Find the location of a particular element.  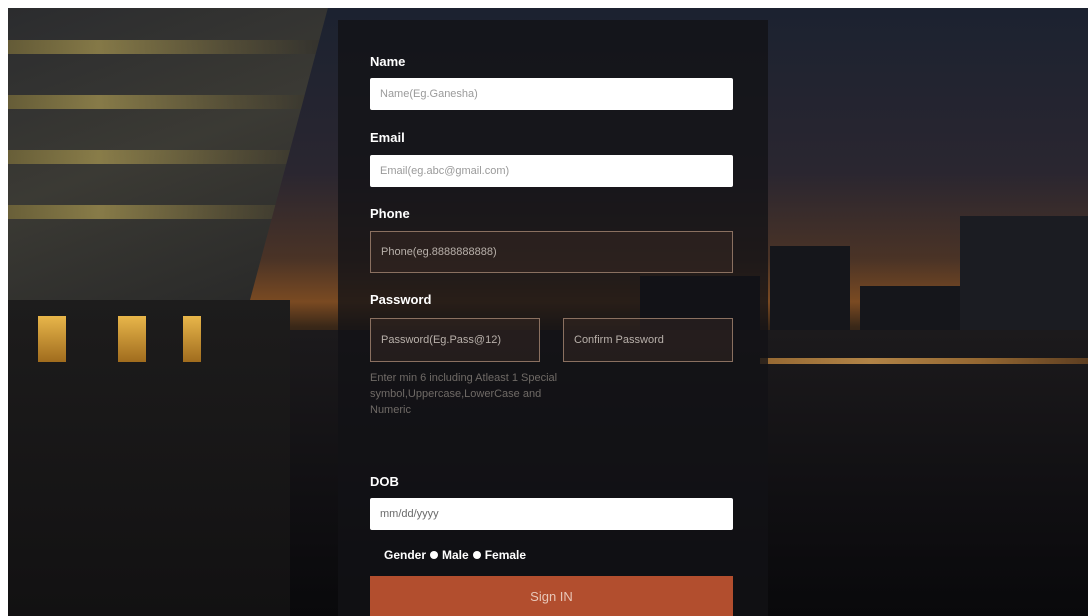

name-input: Name(Eg.Ganesha) is located at coordinates (551, 94).